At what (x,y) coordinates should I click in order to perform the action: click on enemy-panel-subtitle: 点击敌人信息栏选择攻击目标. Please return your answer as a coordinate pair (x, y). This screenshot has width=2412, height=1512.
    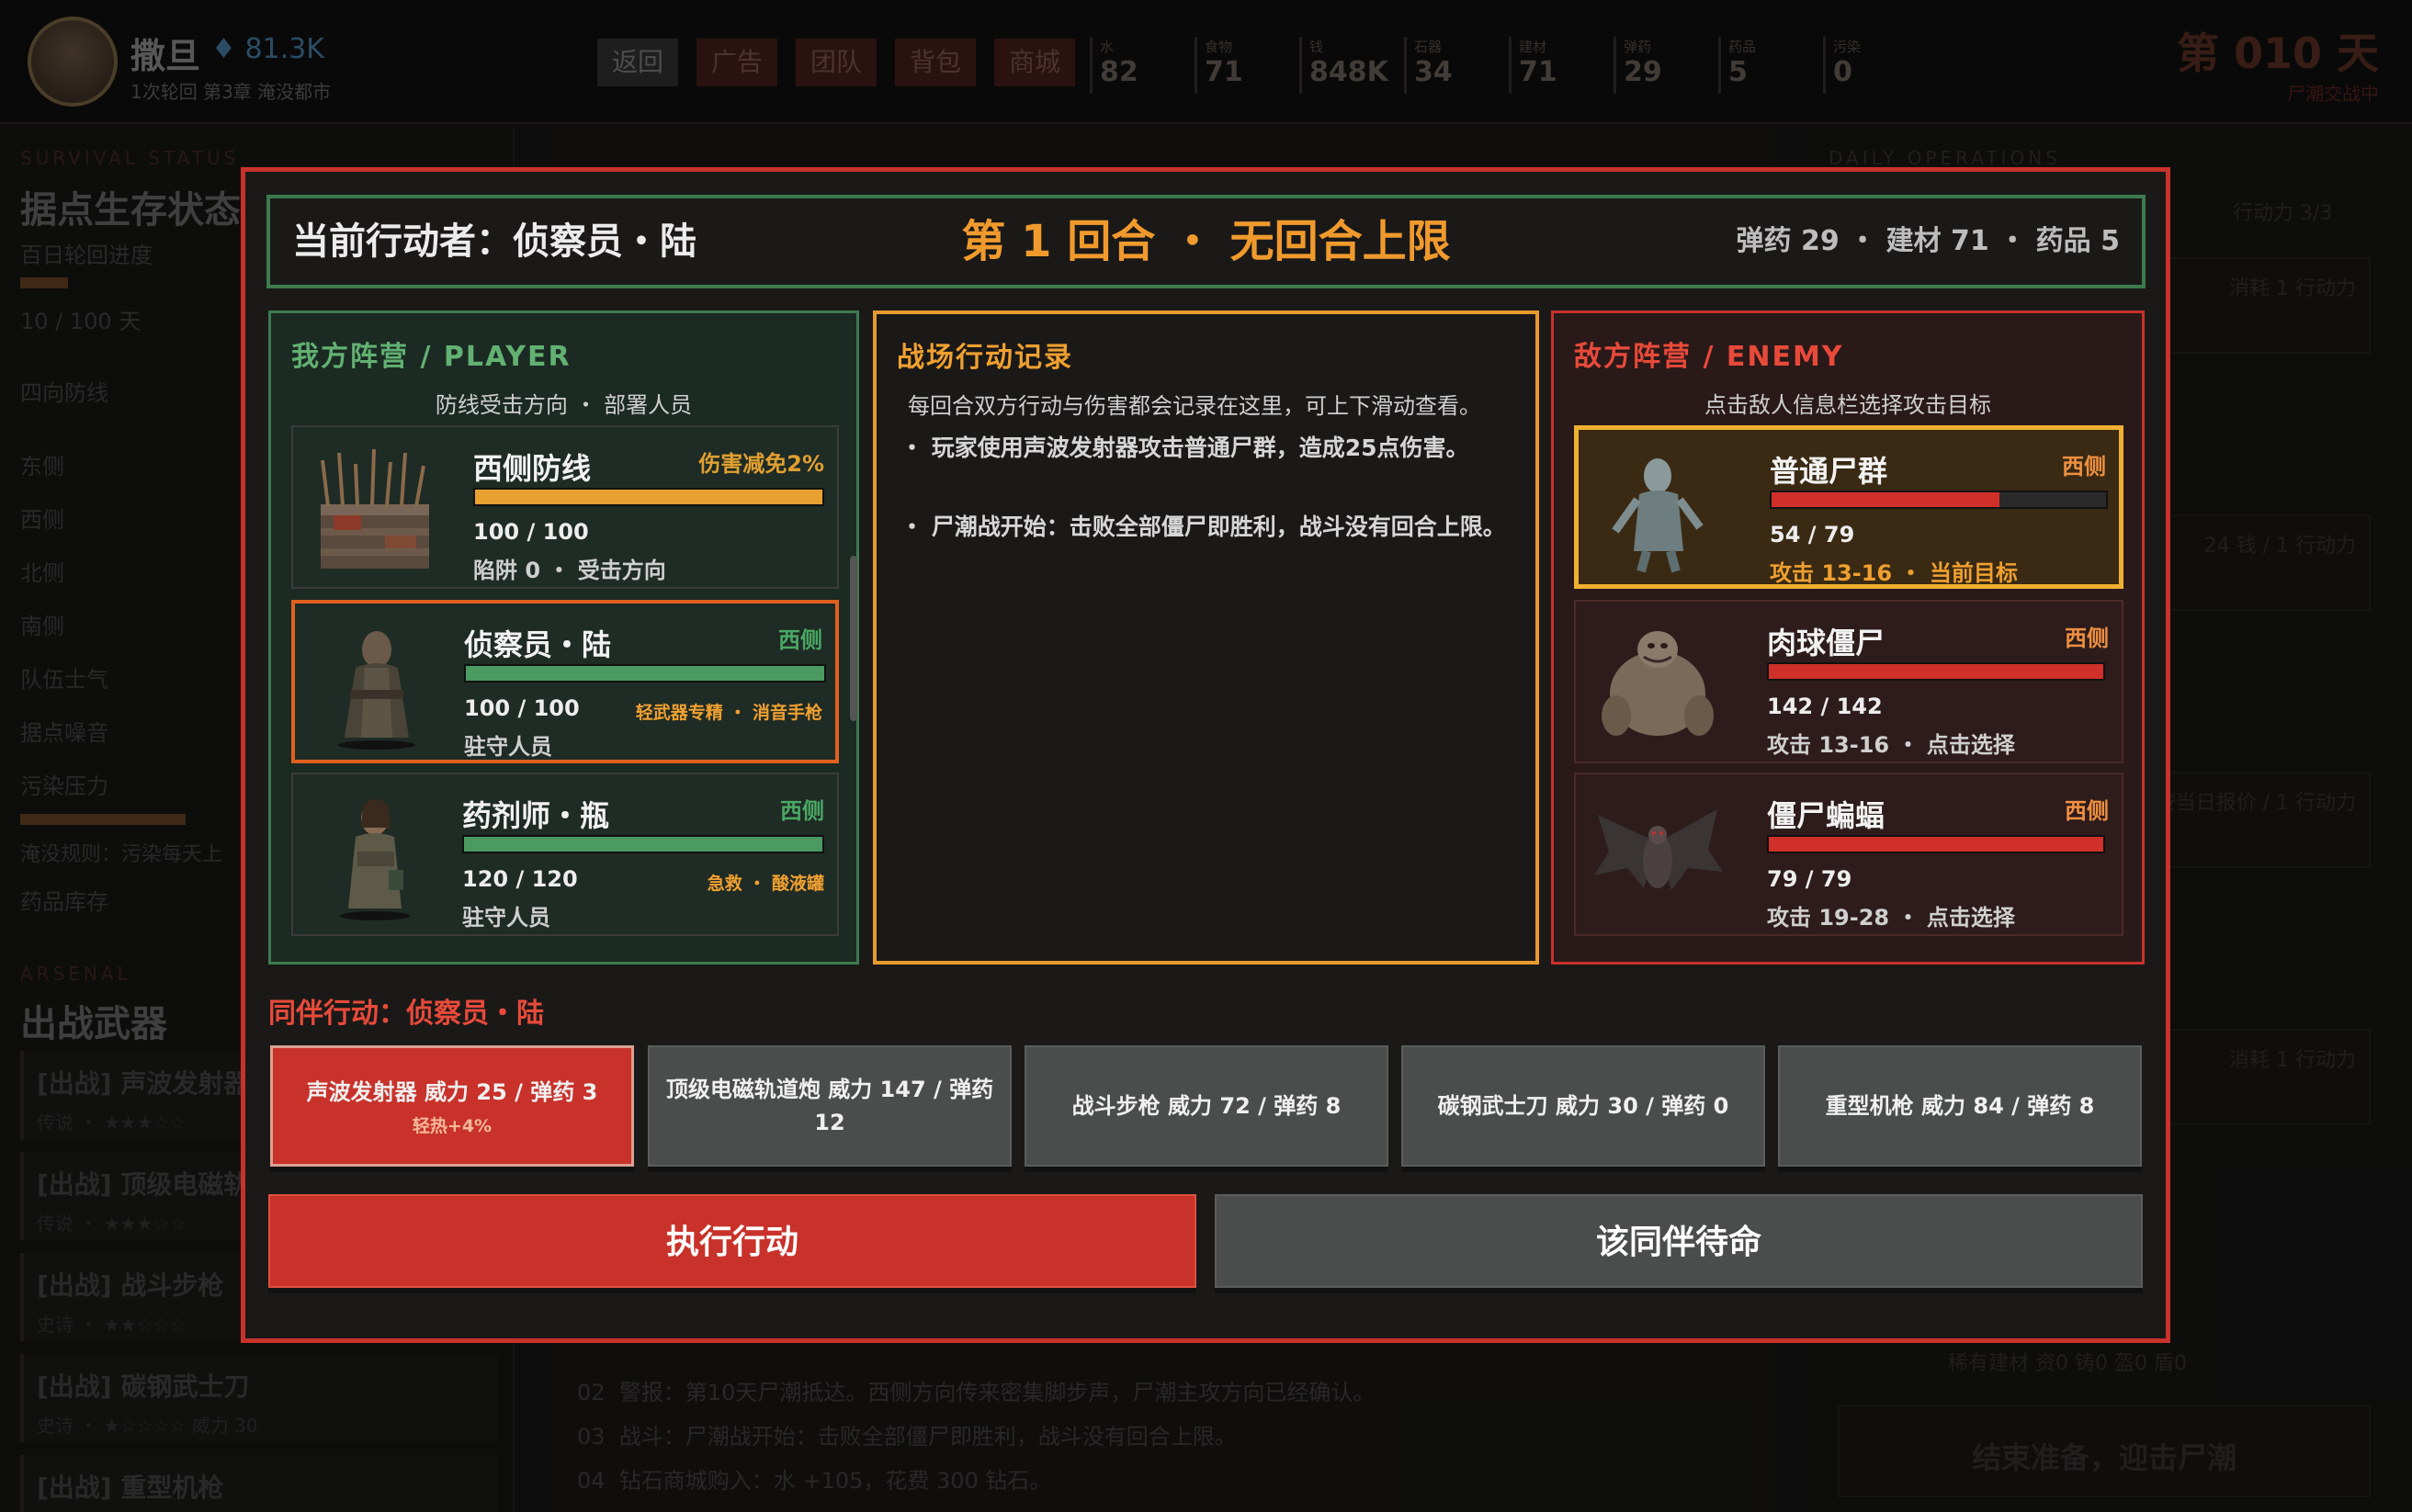
    Looking at the image, I should click on (1847, 405).